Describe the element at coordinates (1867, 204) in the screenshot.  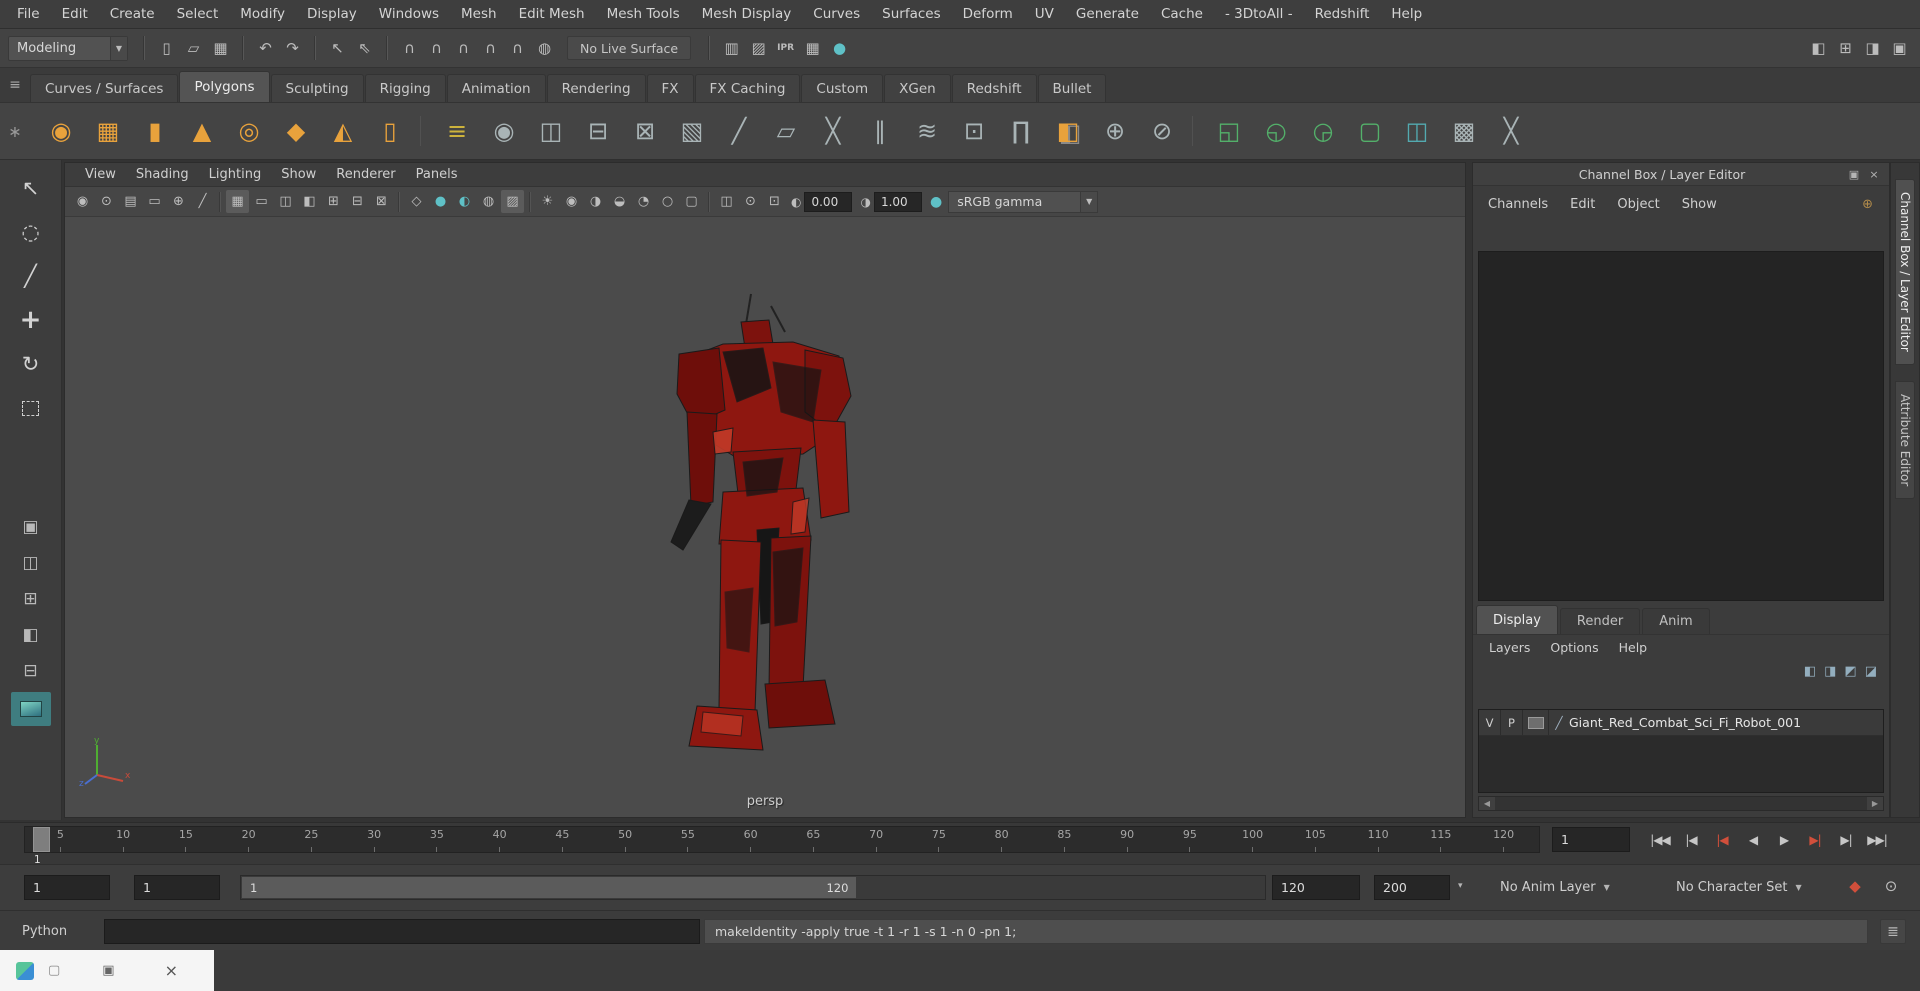
I see `manipulator-icon: ⊕` at that location.